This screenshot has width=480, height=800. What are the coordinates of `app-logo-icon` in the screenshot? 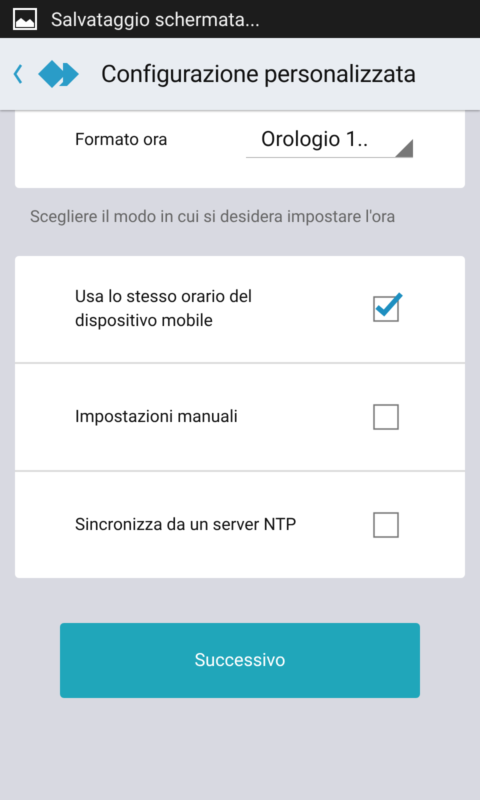 It's located at (59, 74).